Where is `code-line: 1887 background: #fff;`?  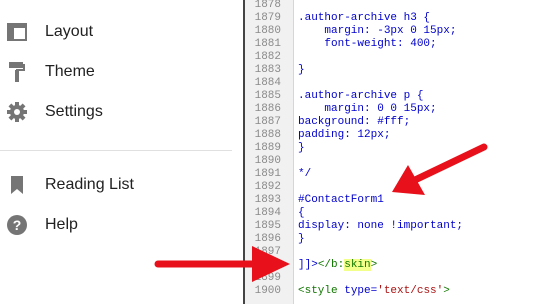
code-line: 1887 background: #fff; is located at coordinates (332, 122).